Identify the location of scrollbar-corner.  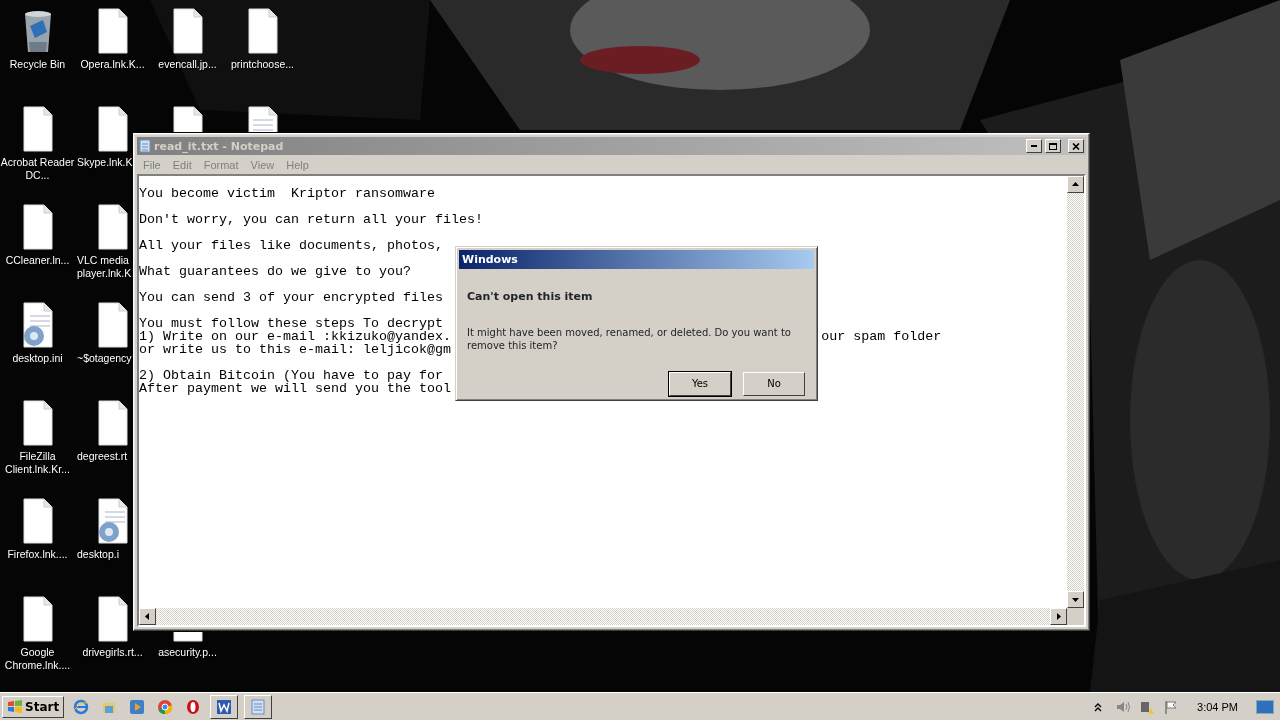
(1075, 616).